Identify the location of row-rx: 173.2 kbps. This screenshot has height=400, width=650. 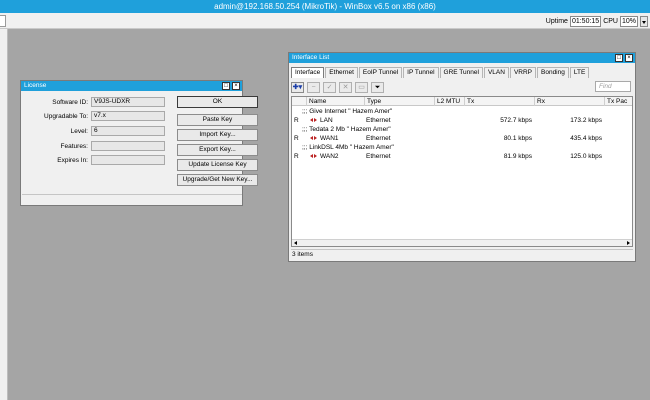
(586, 120).